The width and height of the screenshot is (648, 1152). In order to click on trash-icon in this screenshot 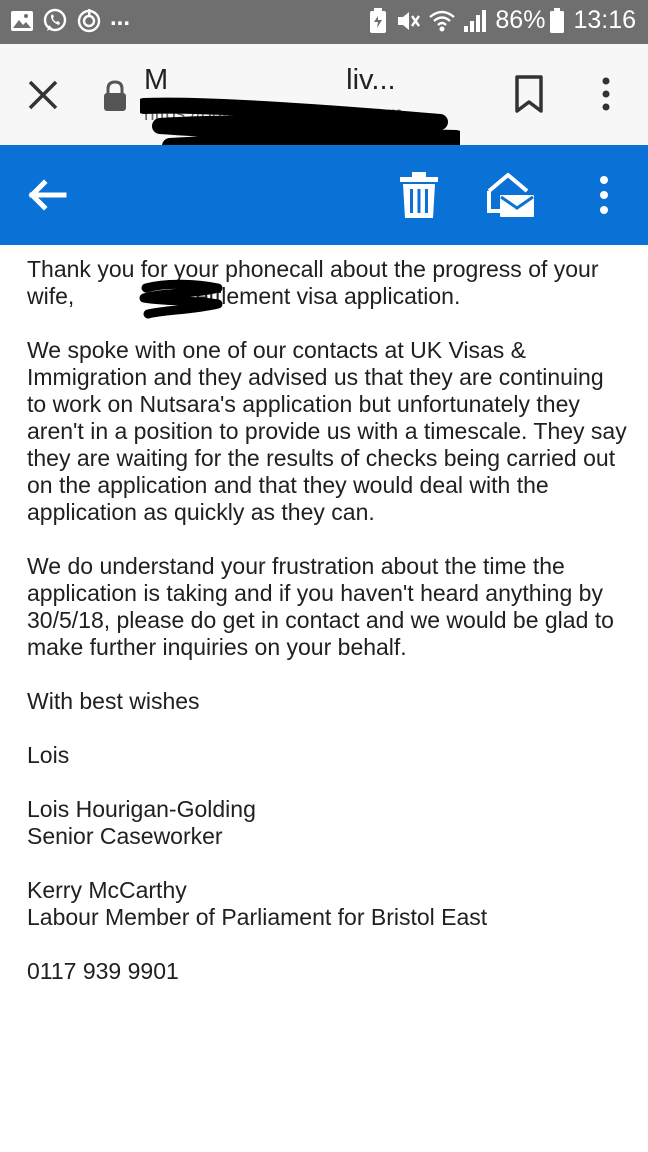, I will do `click(419, 195)`.